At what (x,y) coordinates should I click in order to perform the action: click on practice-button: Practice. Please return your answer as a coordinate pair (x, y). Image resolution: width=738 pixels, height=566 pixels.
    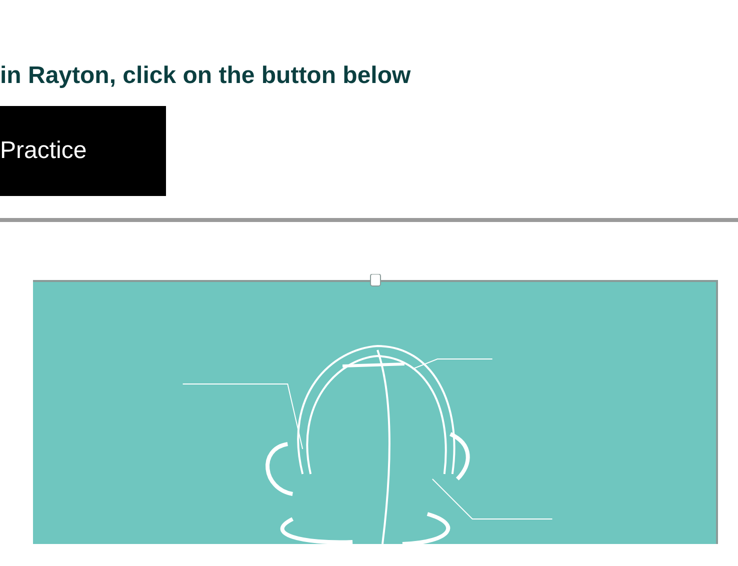
    Looking at the image, I should click on (83, 151).